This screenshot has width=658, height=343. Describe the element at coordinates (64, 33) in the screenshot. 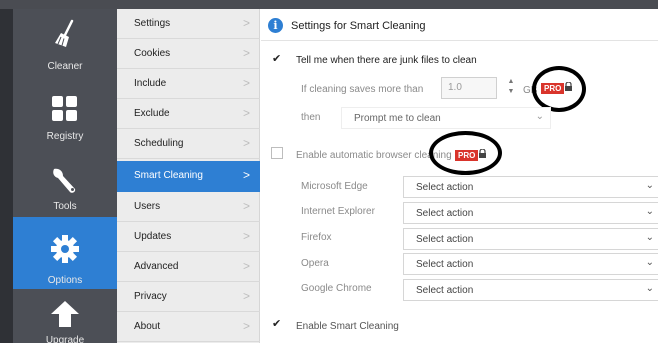

I see `broom-icon` at that location.